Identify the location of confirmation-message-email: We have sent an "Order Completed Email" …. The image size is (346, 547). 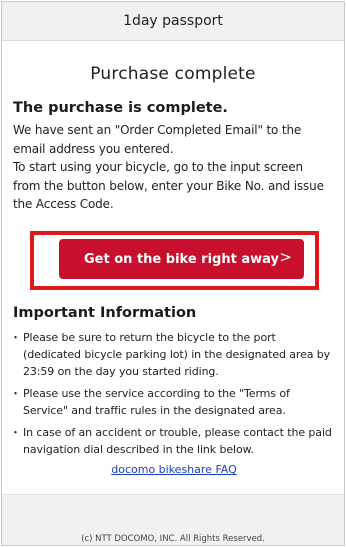
(157, 139).